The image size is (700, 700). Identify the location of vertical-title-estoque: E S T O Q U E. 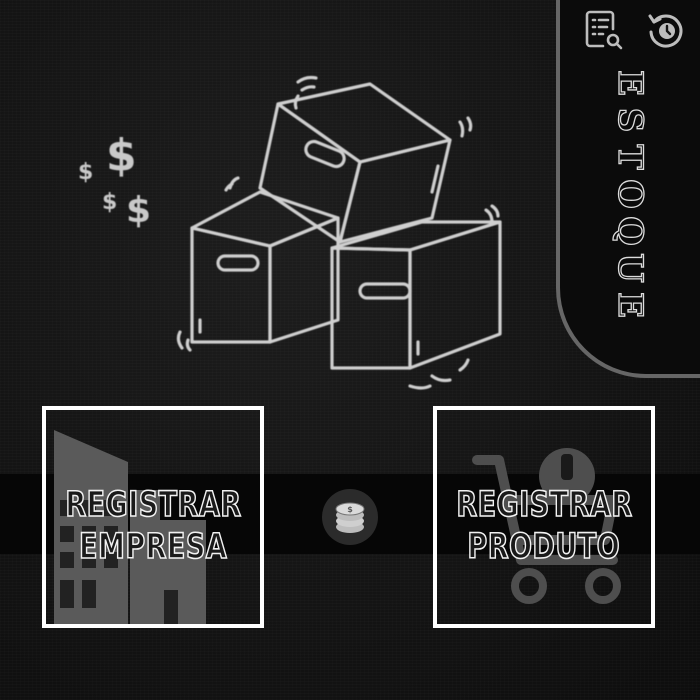
(630, 194).